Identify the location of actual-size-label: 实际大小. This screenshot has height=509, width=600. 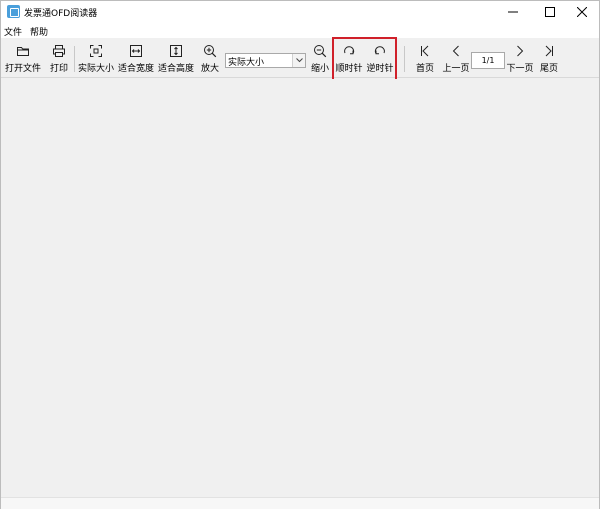
(95, 69).